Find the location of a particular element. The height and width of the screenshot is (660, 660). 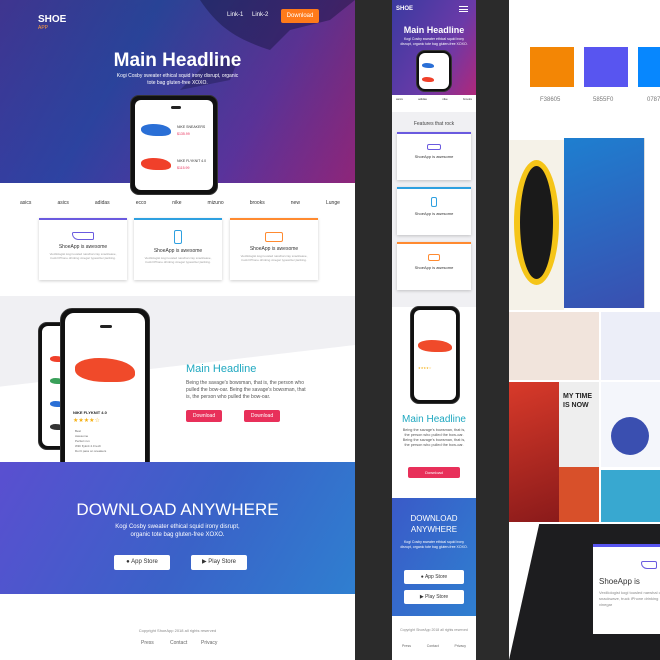

color-swatch-purple is located at coordinates (606, 67).